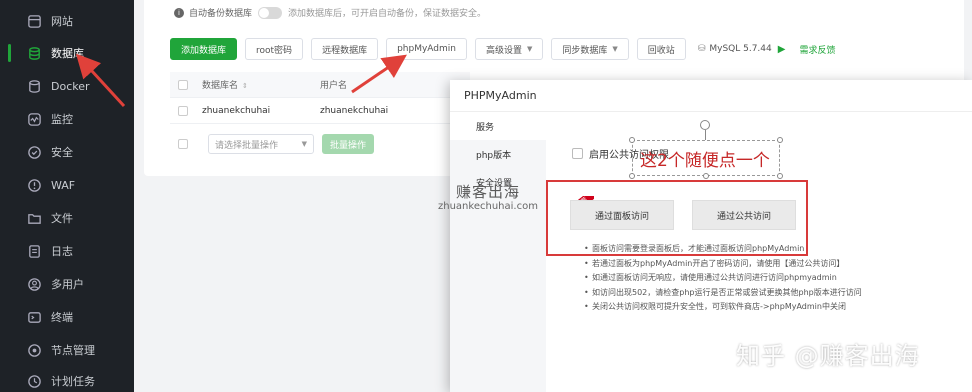 This screenshot has width=972, height=392. What do you see at coordinates (723, 264) in the screenshot?
I see `list-item: 若通过面板为phpMyAdmin开启了密码访问，请使用【通过公共访问】` at bounding box center [723, 264].